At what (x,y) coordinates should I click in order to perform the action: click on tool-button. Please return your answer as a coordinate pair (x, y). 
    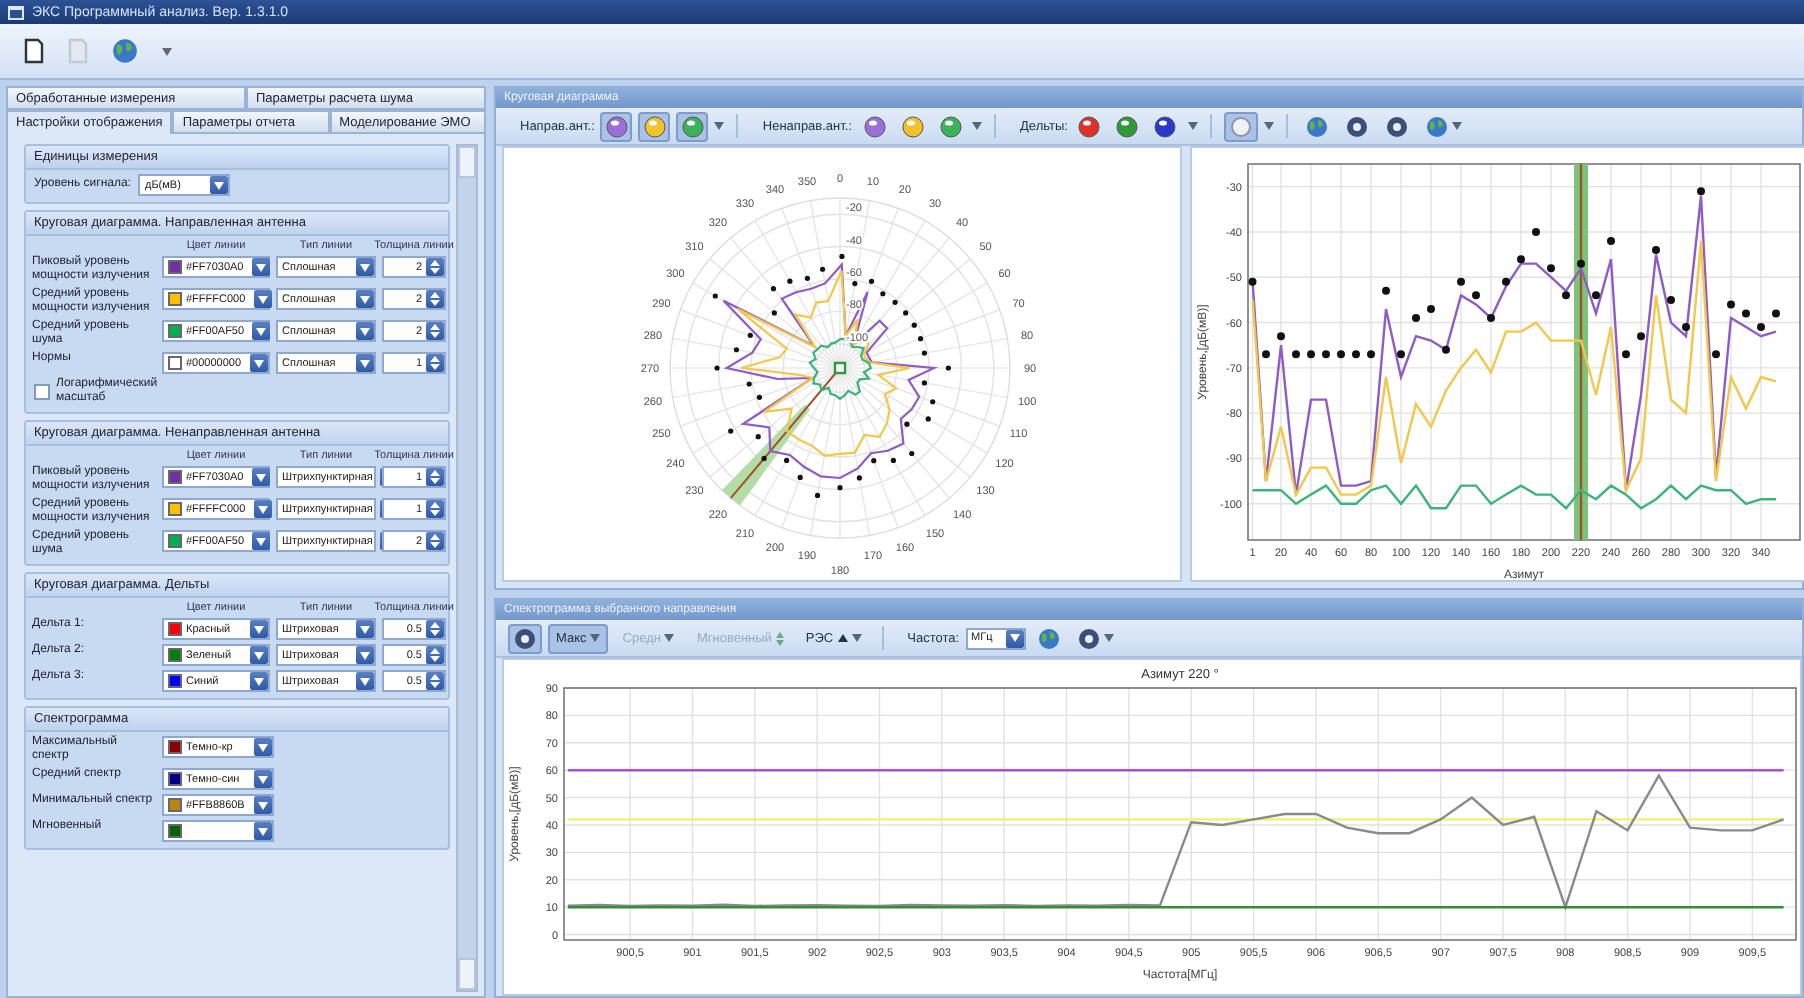
    Looking at the image, I should click on (525, 638).